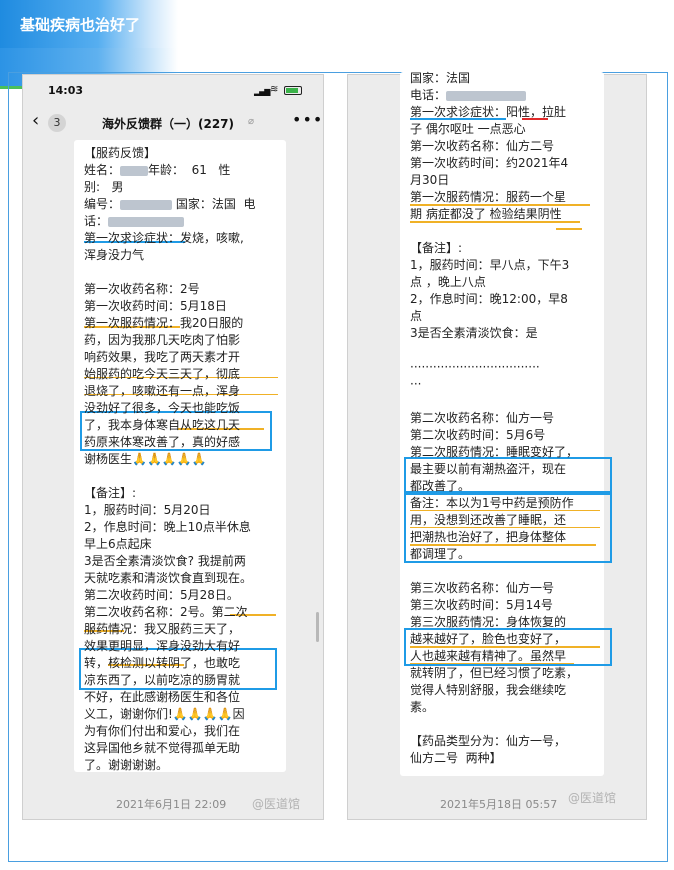  What do you see at coordinates (162, 425) in the screenshot?
I see `text-line: 了，我本身体寒自从吃这几天` at bounding box center [162, 425].